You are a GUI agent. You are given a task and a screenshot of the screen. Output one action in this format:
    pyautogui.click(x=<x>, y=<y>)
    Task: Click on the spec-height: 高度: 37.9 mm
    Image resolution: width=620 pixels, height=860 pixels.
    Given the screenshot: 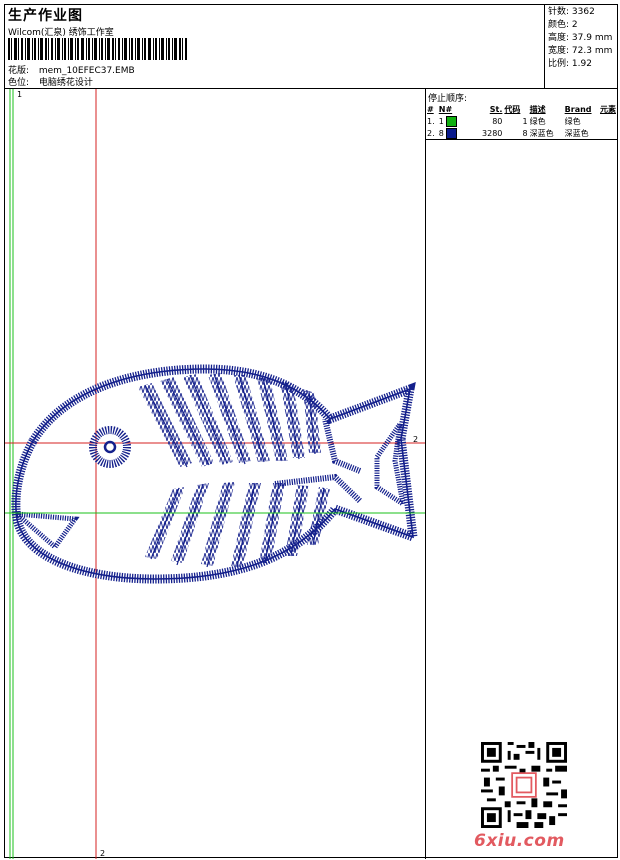 What is the action you would take?
    pyautogui.click(x=580, y=38)
    